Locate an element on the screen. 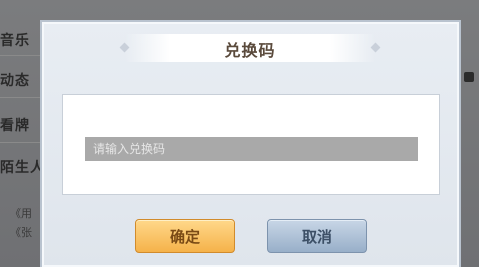 The height and width of the screenshot is (267, 479). cancel-button: 取消 is located at coordinates (317, 236).